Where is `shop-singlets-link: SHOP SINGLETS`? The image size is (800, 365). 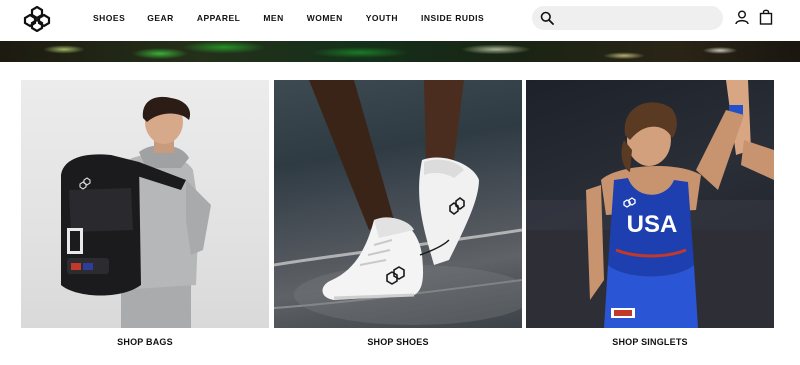
shop-singlets-link: SHOP SINGLETS is located at coordinates (650, 342).